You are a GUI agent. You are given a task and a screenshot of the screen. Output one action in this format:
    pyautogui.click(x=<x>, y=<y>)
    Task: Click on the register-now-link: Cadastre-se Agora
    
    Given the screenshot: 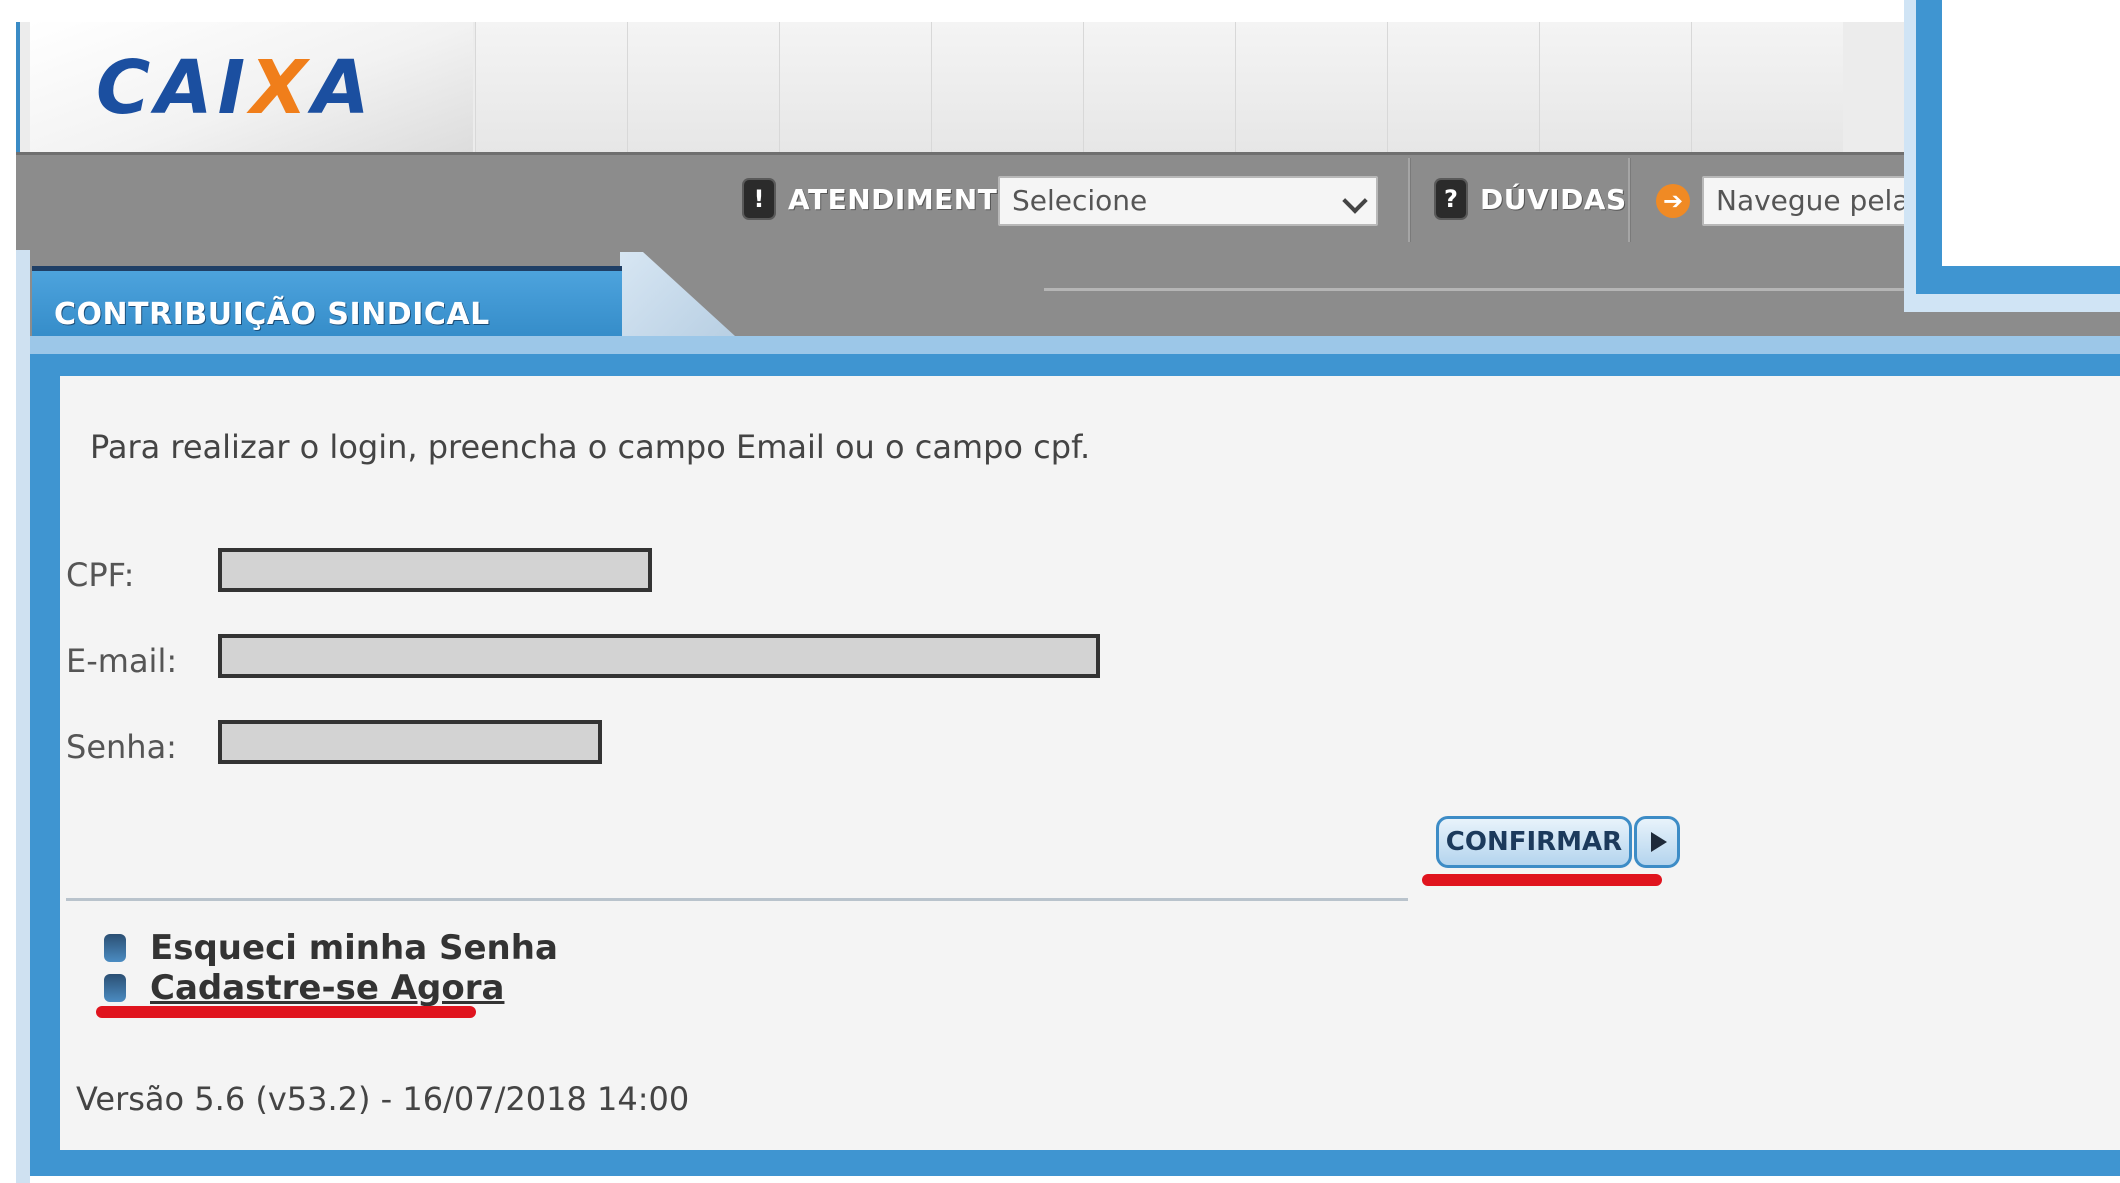 What is the action you would take?
    pyautogui.click(x=304, y=988)
    